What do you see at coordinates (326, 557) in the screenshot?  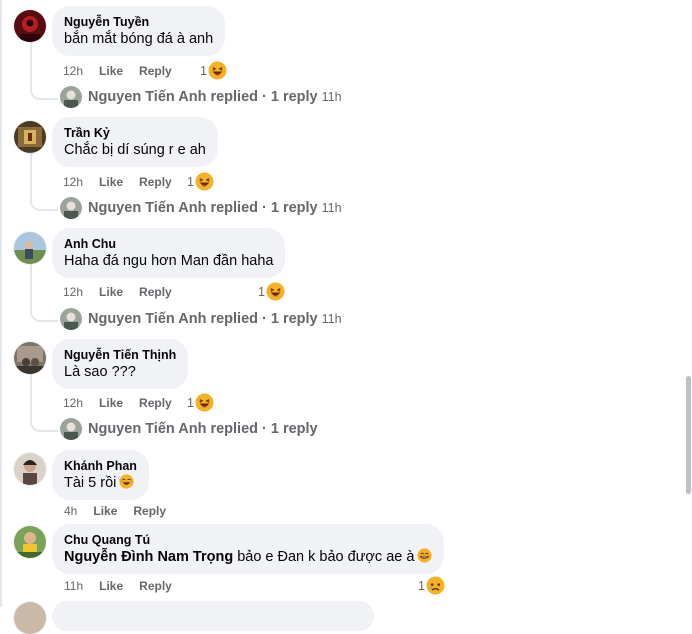 I see `comment-text-content: bảo e Đan k bảo được ae à` at bounding box center [326, 557].